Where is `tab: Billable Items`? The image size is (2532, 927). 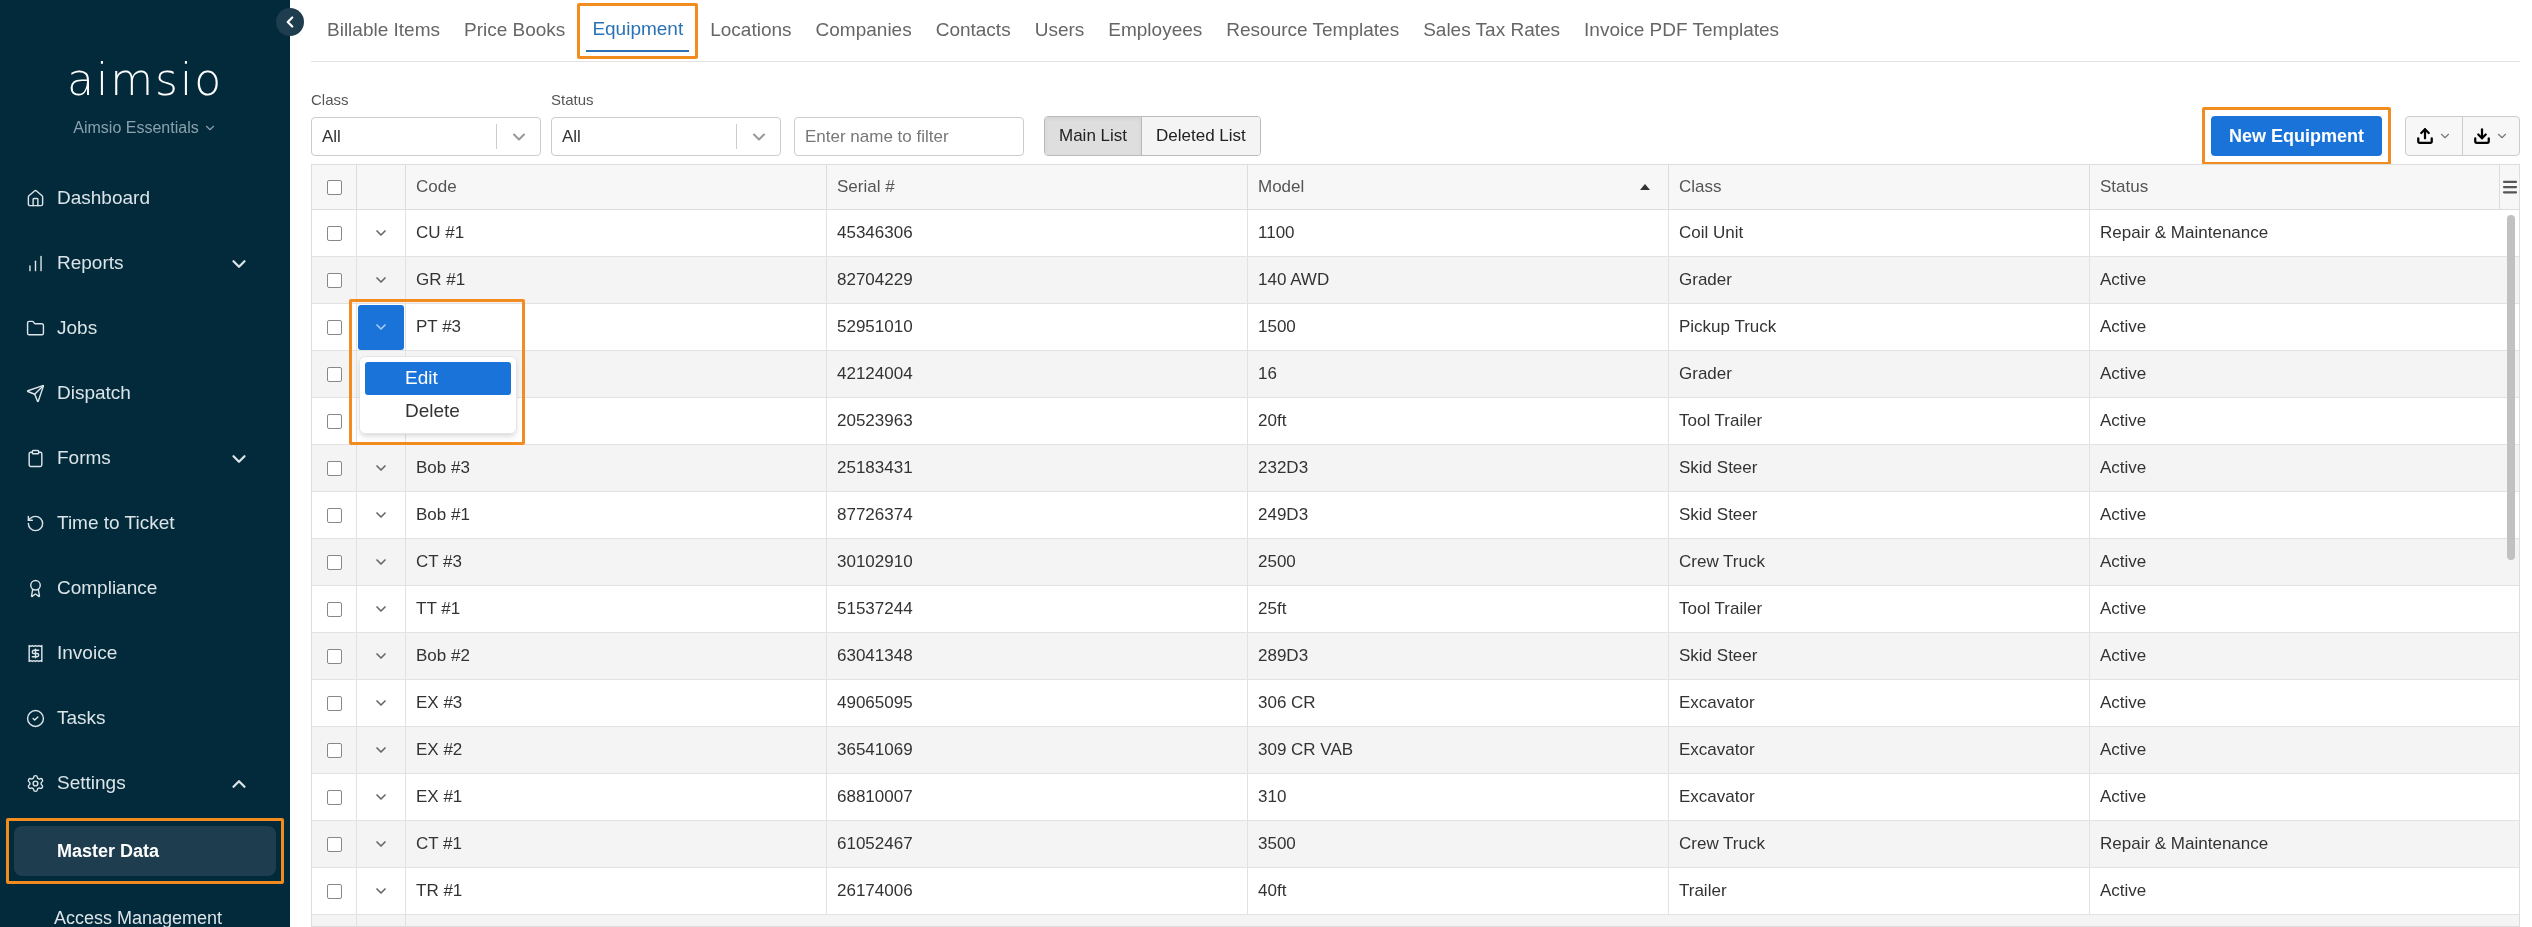
tab: Billable Items is located at coordinates (383, 30).